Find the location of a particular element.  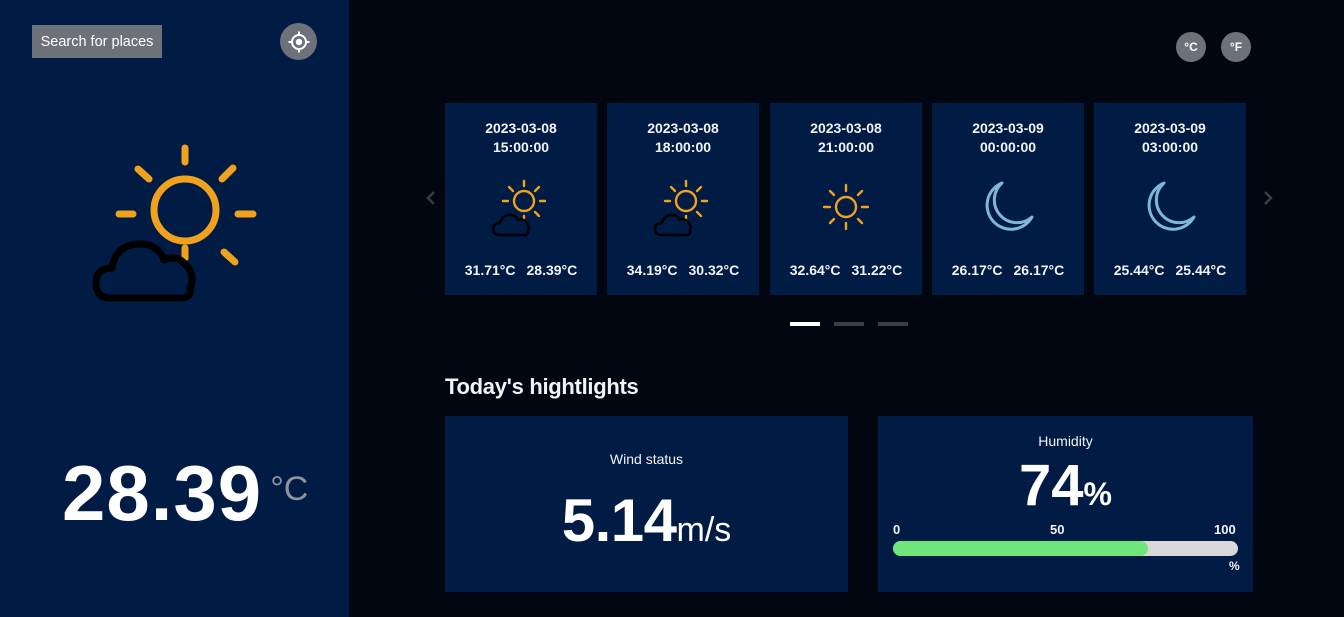

wind-number: 5.14 is located at coordinates (619, 520).